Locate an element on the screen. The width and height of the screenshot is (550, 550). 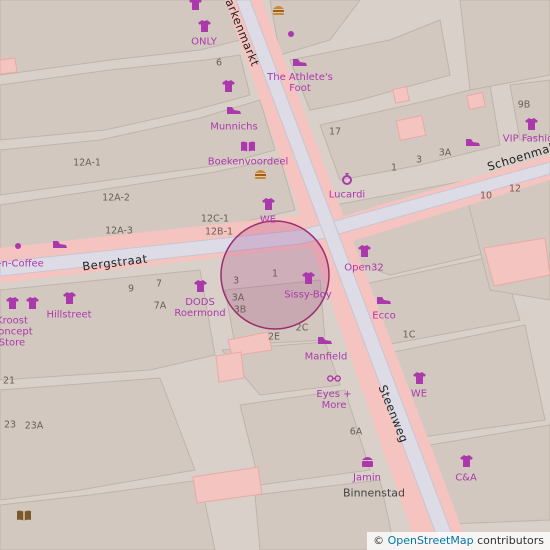
shop-label-athletes-foot: The Athlete's Foot is located at coordinates (300, 83).